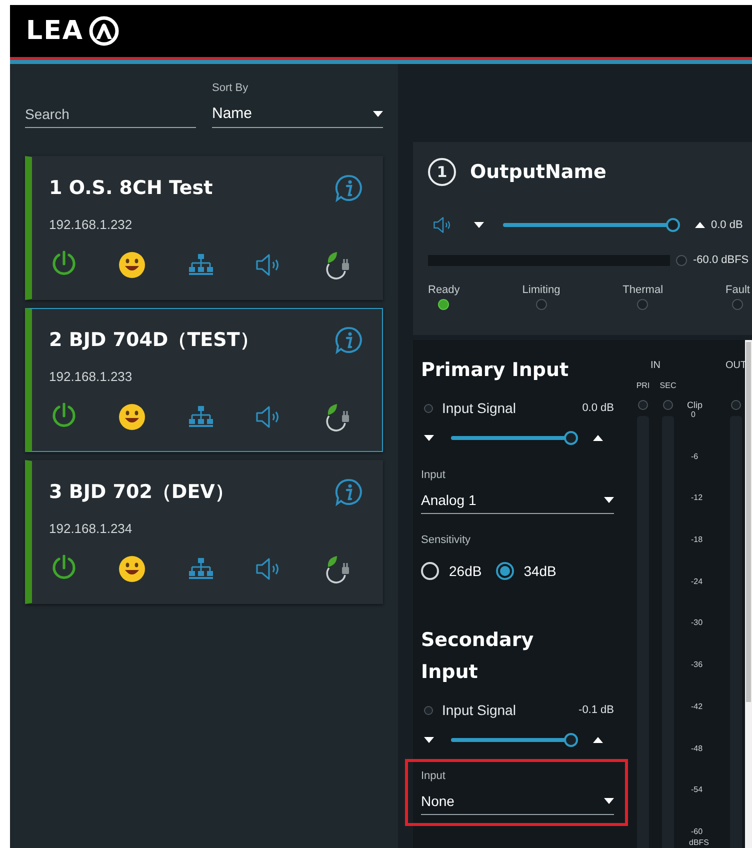 This screenshot has height=848, width=752. I want to click on scale-label: -60, so click(697, 831).